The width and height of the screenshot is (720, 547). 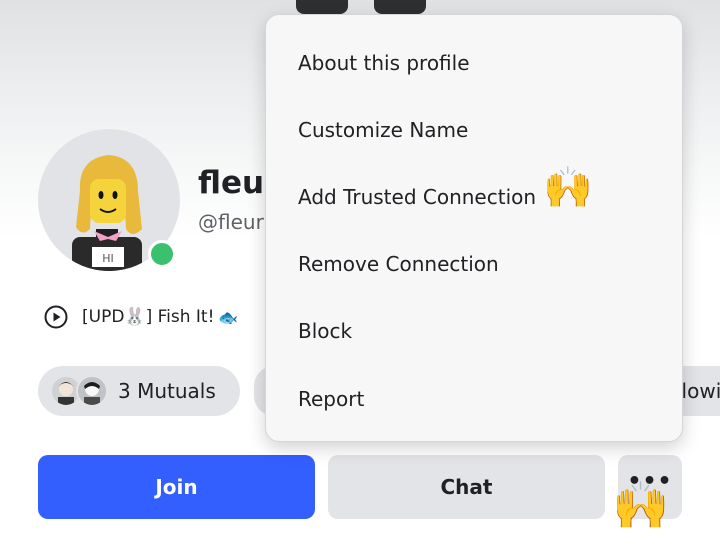 I want to click on mutuals-count-label: 3 Mutuals, so click(x=167, y=391).